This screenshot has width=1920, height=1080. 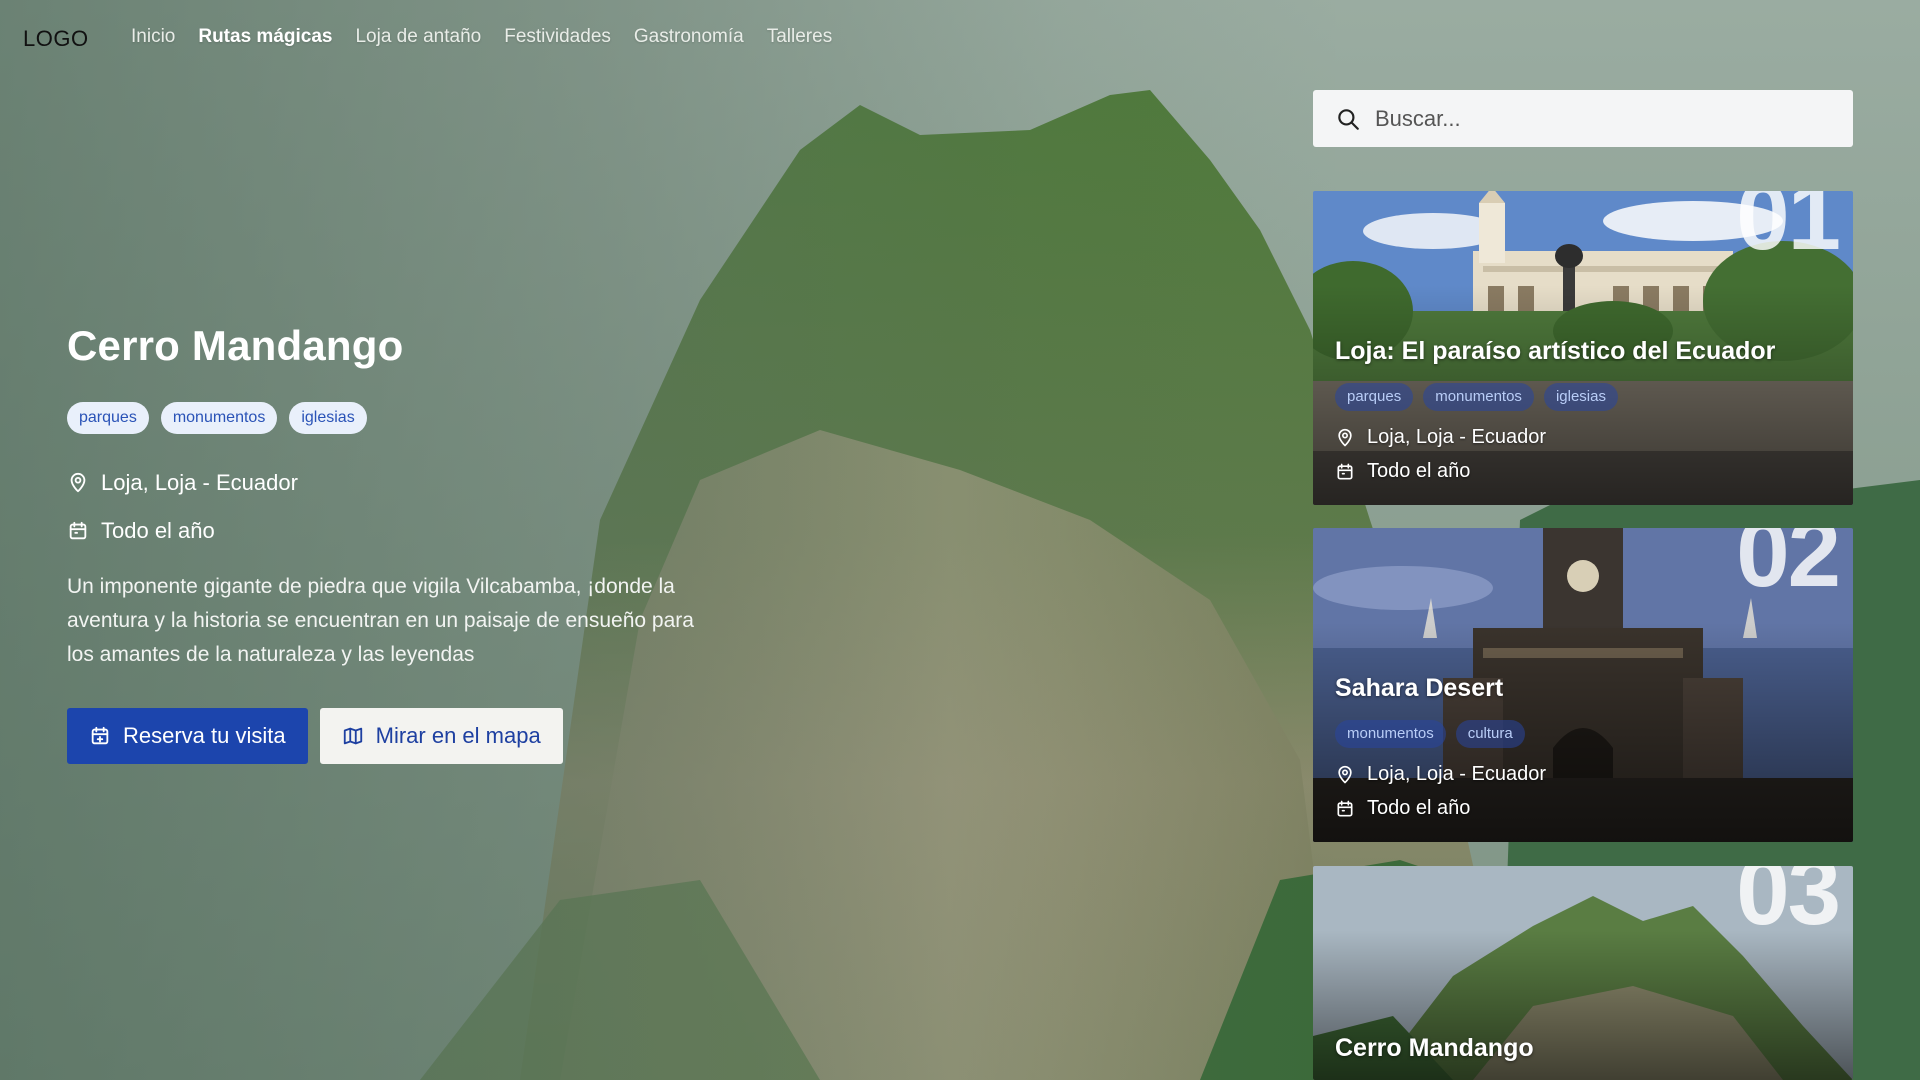 What do you see at coordinates (1490, 734) in the screenshot?
I see `card-tag-cultura: cultura` at bounding box center [1490, 734].